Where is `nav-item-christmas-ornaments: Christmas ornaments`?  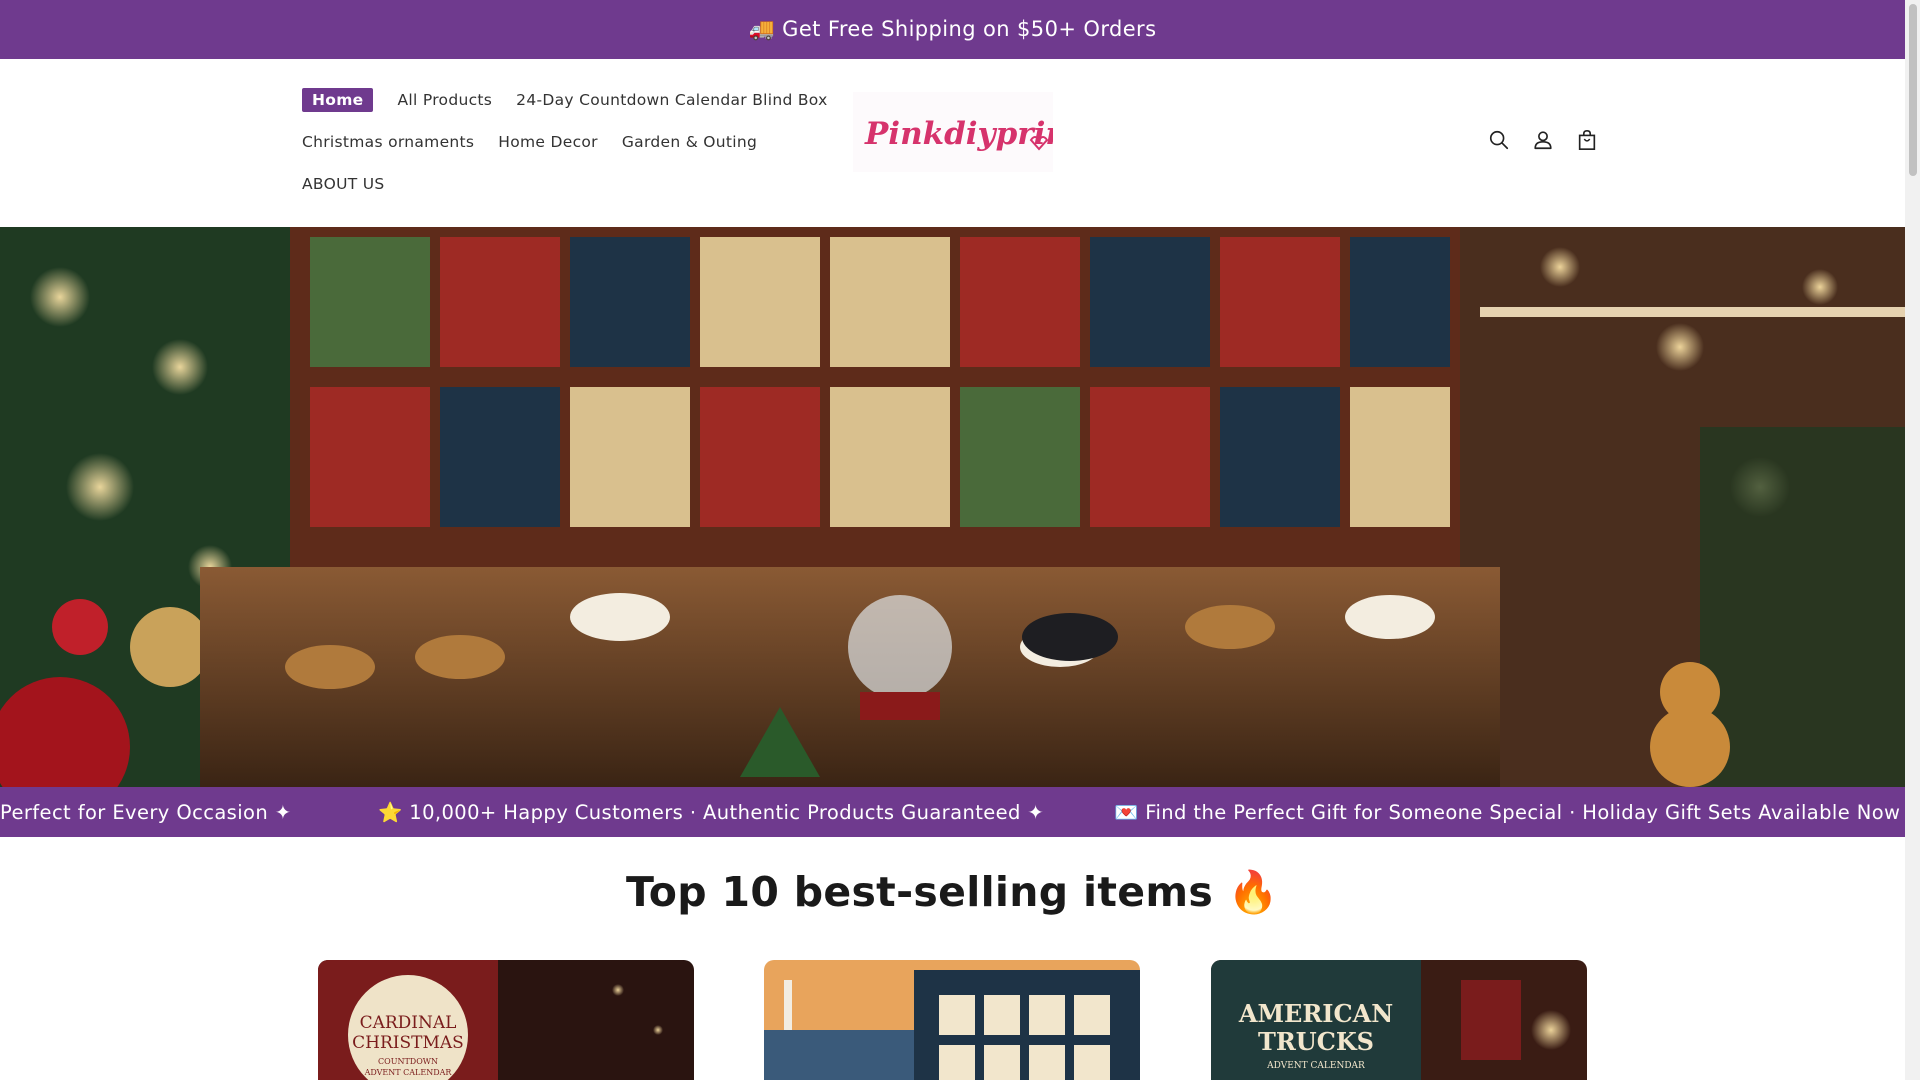
nav-item-christmas-ornaments: Christmas ornaments is located at coordinates (388, 142).